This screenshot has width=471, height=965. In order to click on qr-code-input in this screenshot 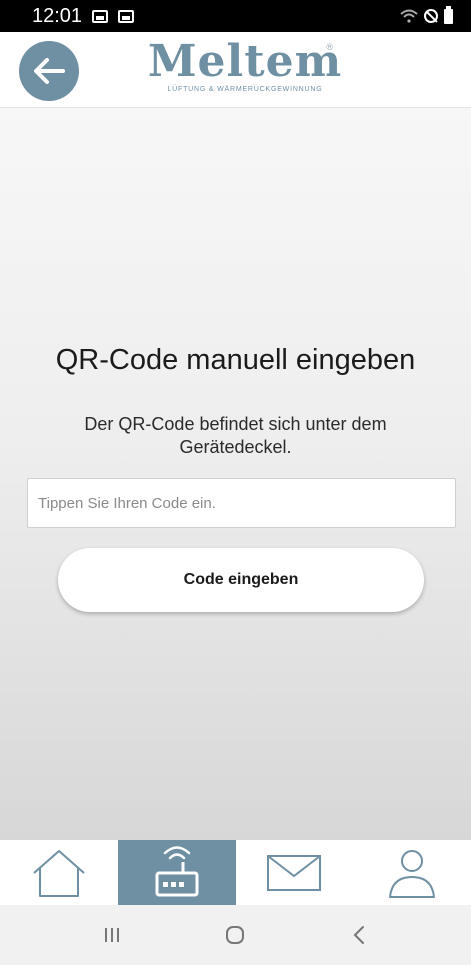, I will do `click(241, 503)`.